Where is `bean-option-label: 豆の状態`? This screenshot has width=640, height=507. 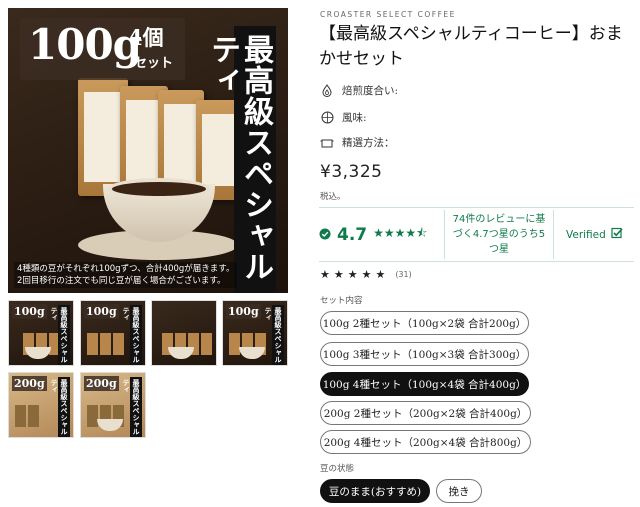
bean-option-label: 豆の状態 is located at coordinates (337, 469).